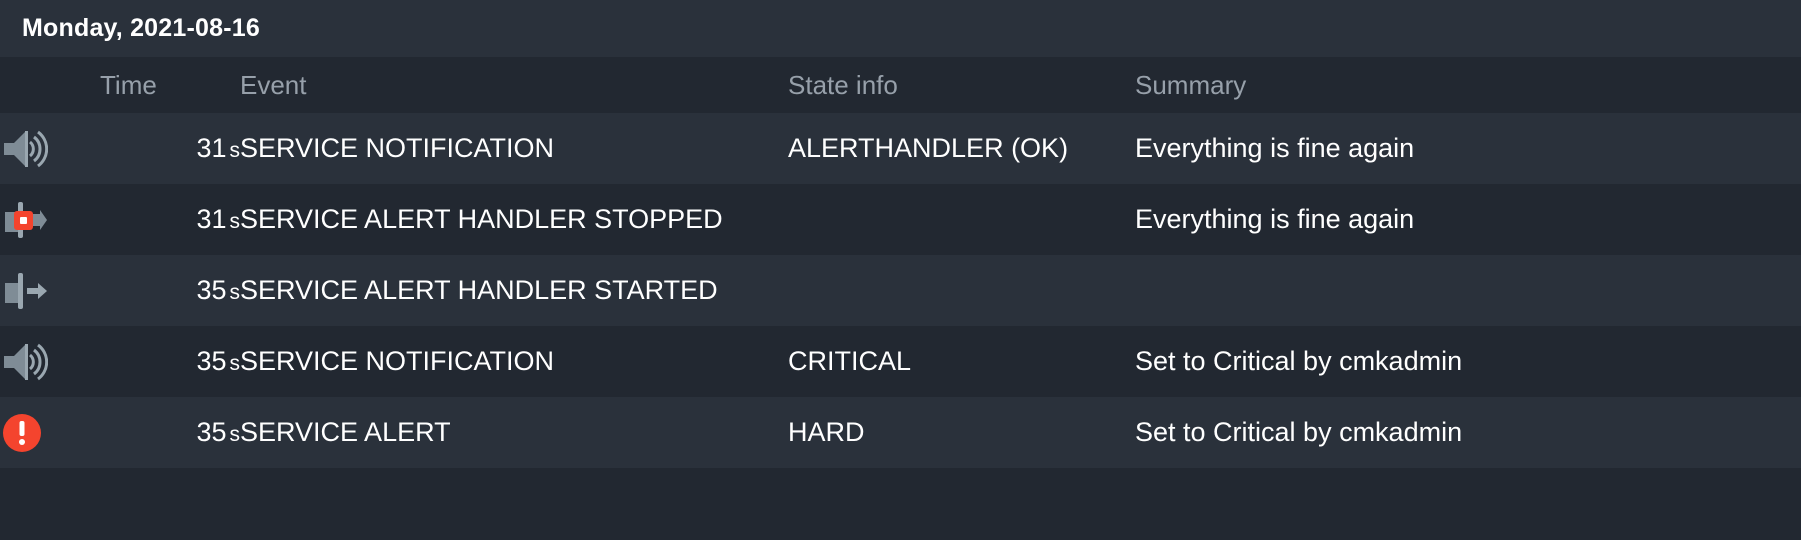 The width and height of the screenshot is (1801, 540). Describe the element at coordinates (1468, 85) in the screenshot. I see `column-header-summary: Summary` at that location.